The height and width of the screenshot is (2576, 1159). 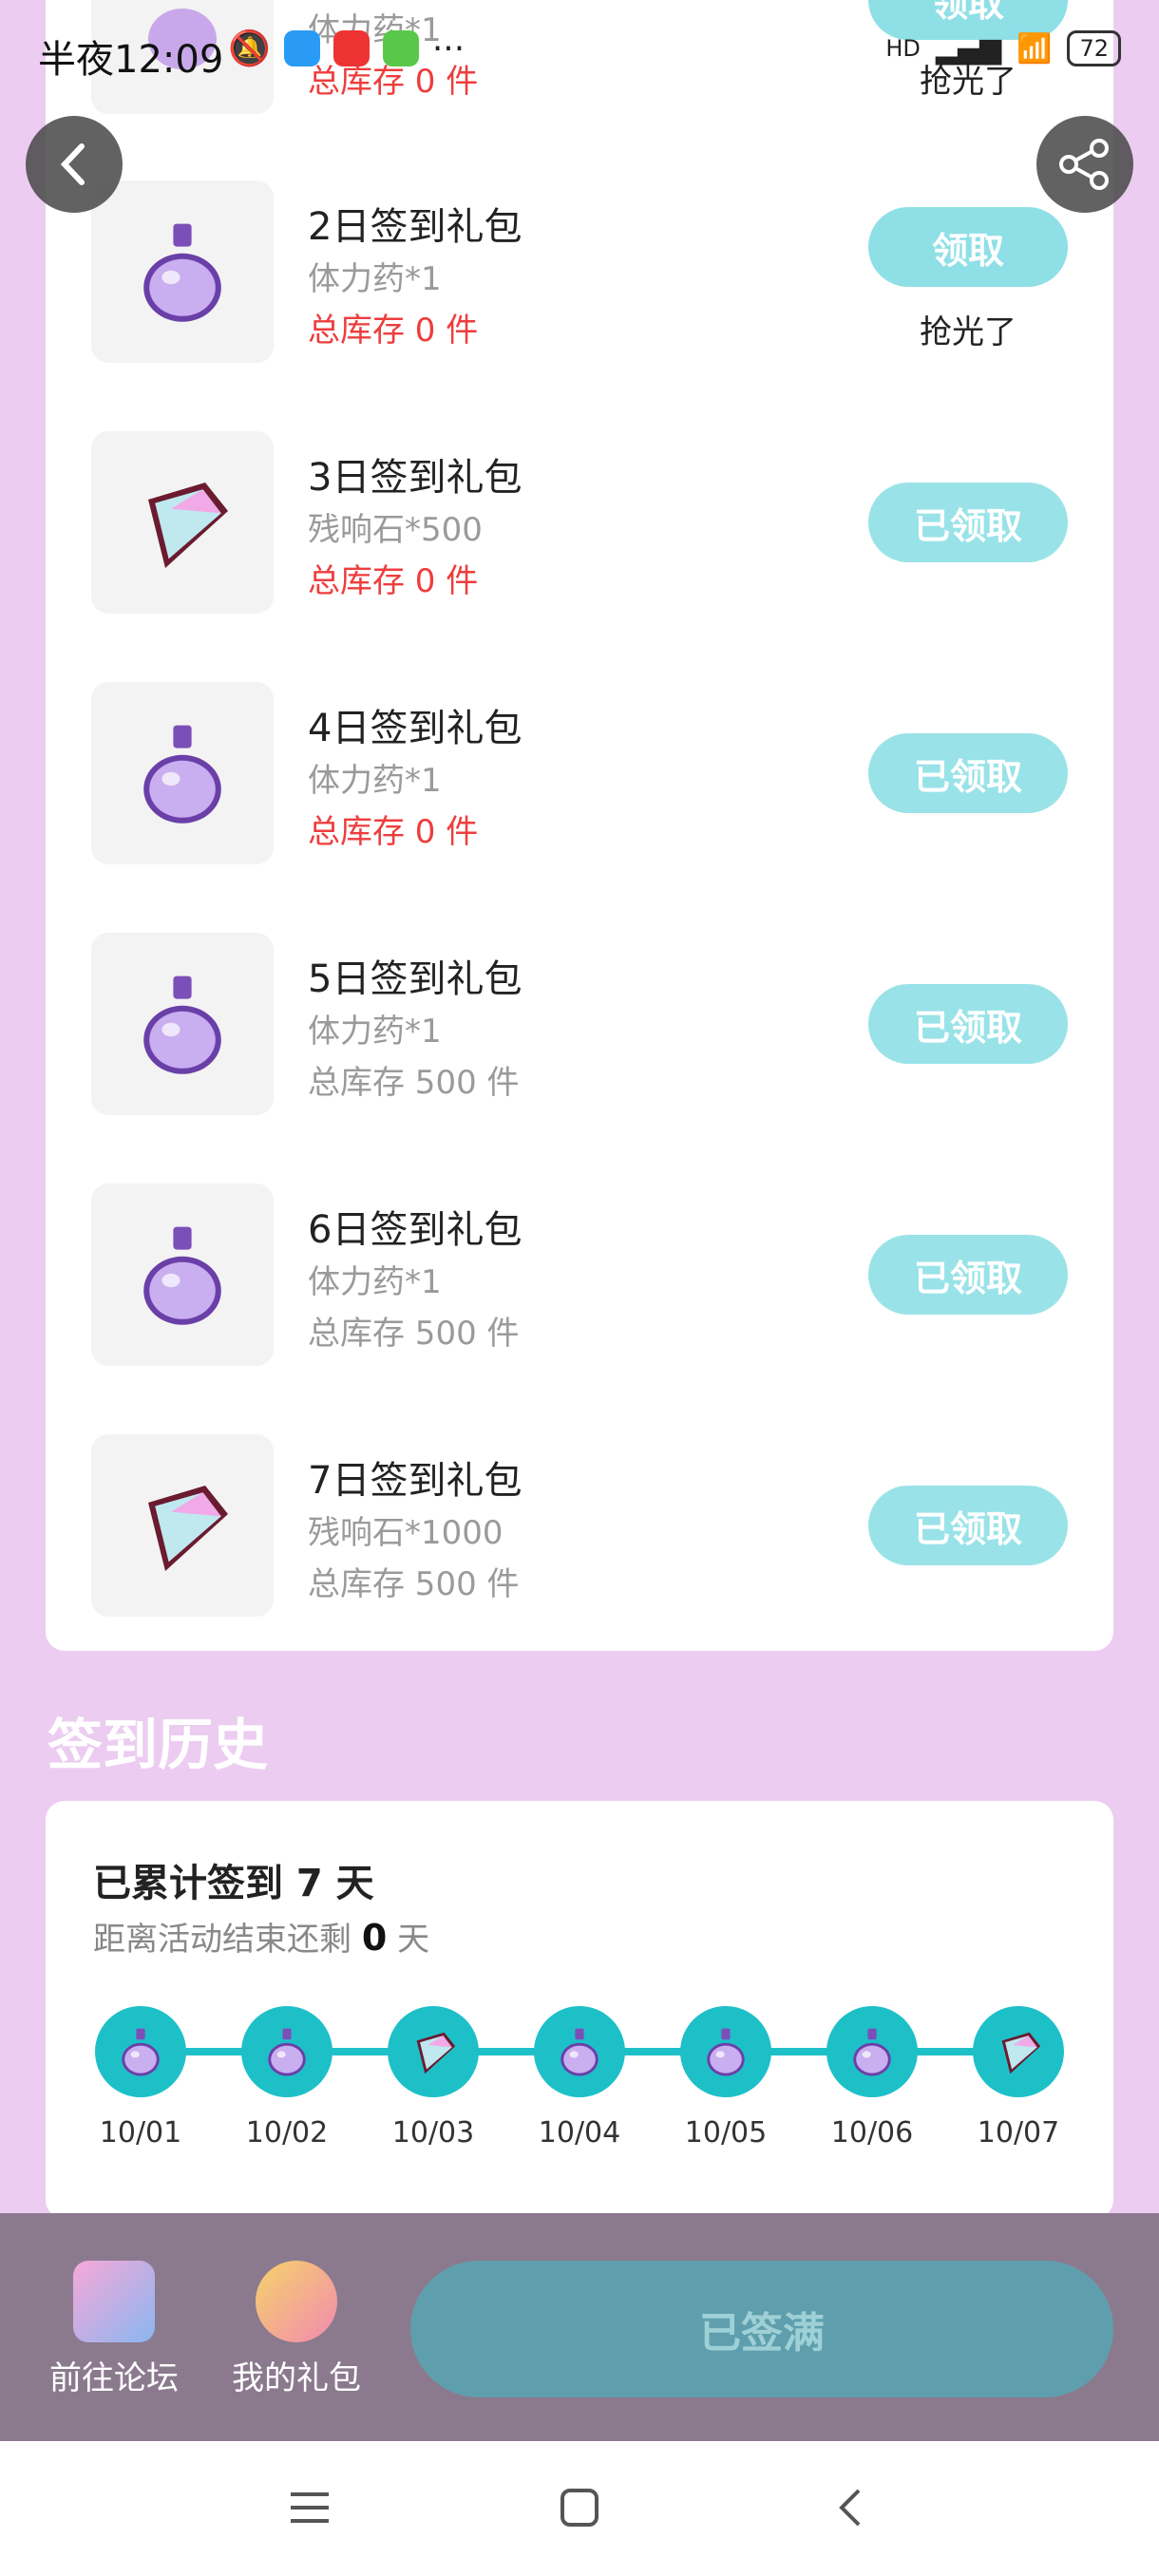 What do you see at coordinates (761, 2329) in the screenshot?
I see `signed-full-button: 已签满` at bounding box center [761, 2329].